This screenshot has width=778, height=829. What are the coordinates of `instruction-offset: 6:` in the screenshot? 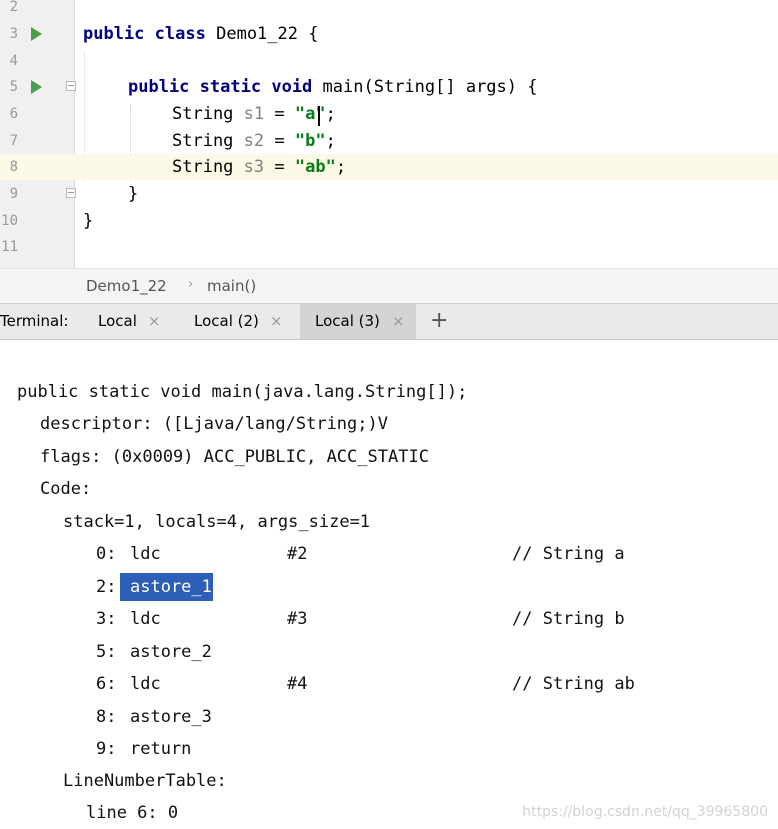 It's located at (106, 684).